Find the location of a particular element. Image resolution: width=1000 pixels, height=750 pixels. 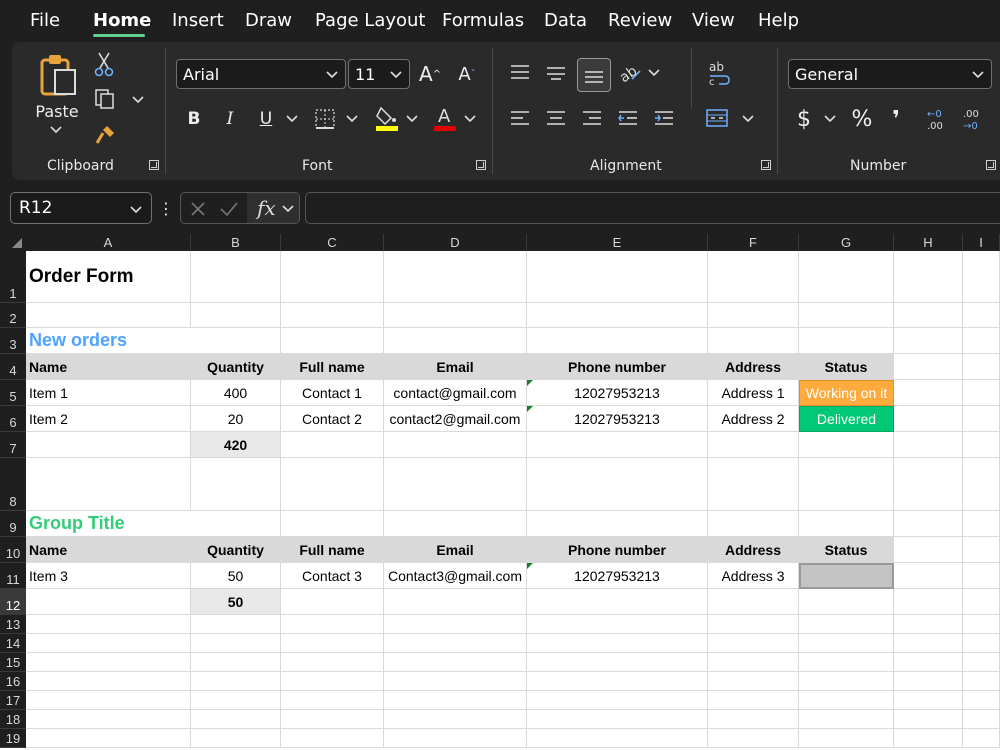

cell-i15 is located at coordinates (981, 662).